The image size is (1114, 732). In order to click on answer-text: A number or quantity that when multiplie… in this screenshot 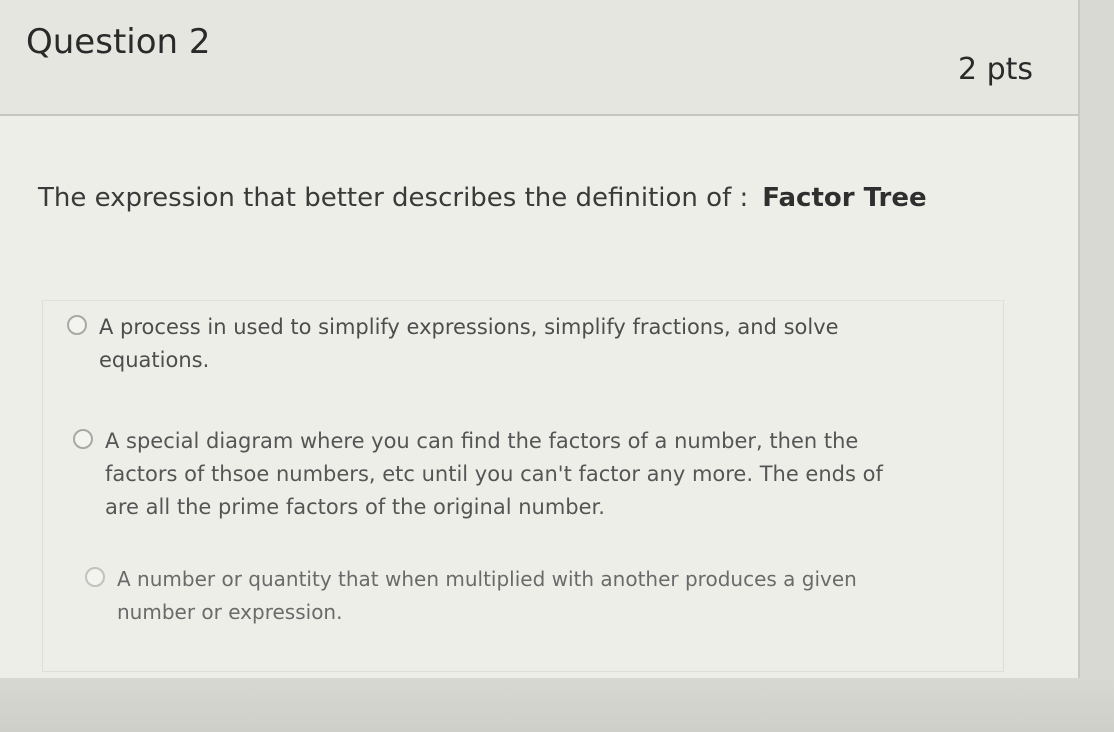, I will do `click(487, 595)`.